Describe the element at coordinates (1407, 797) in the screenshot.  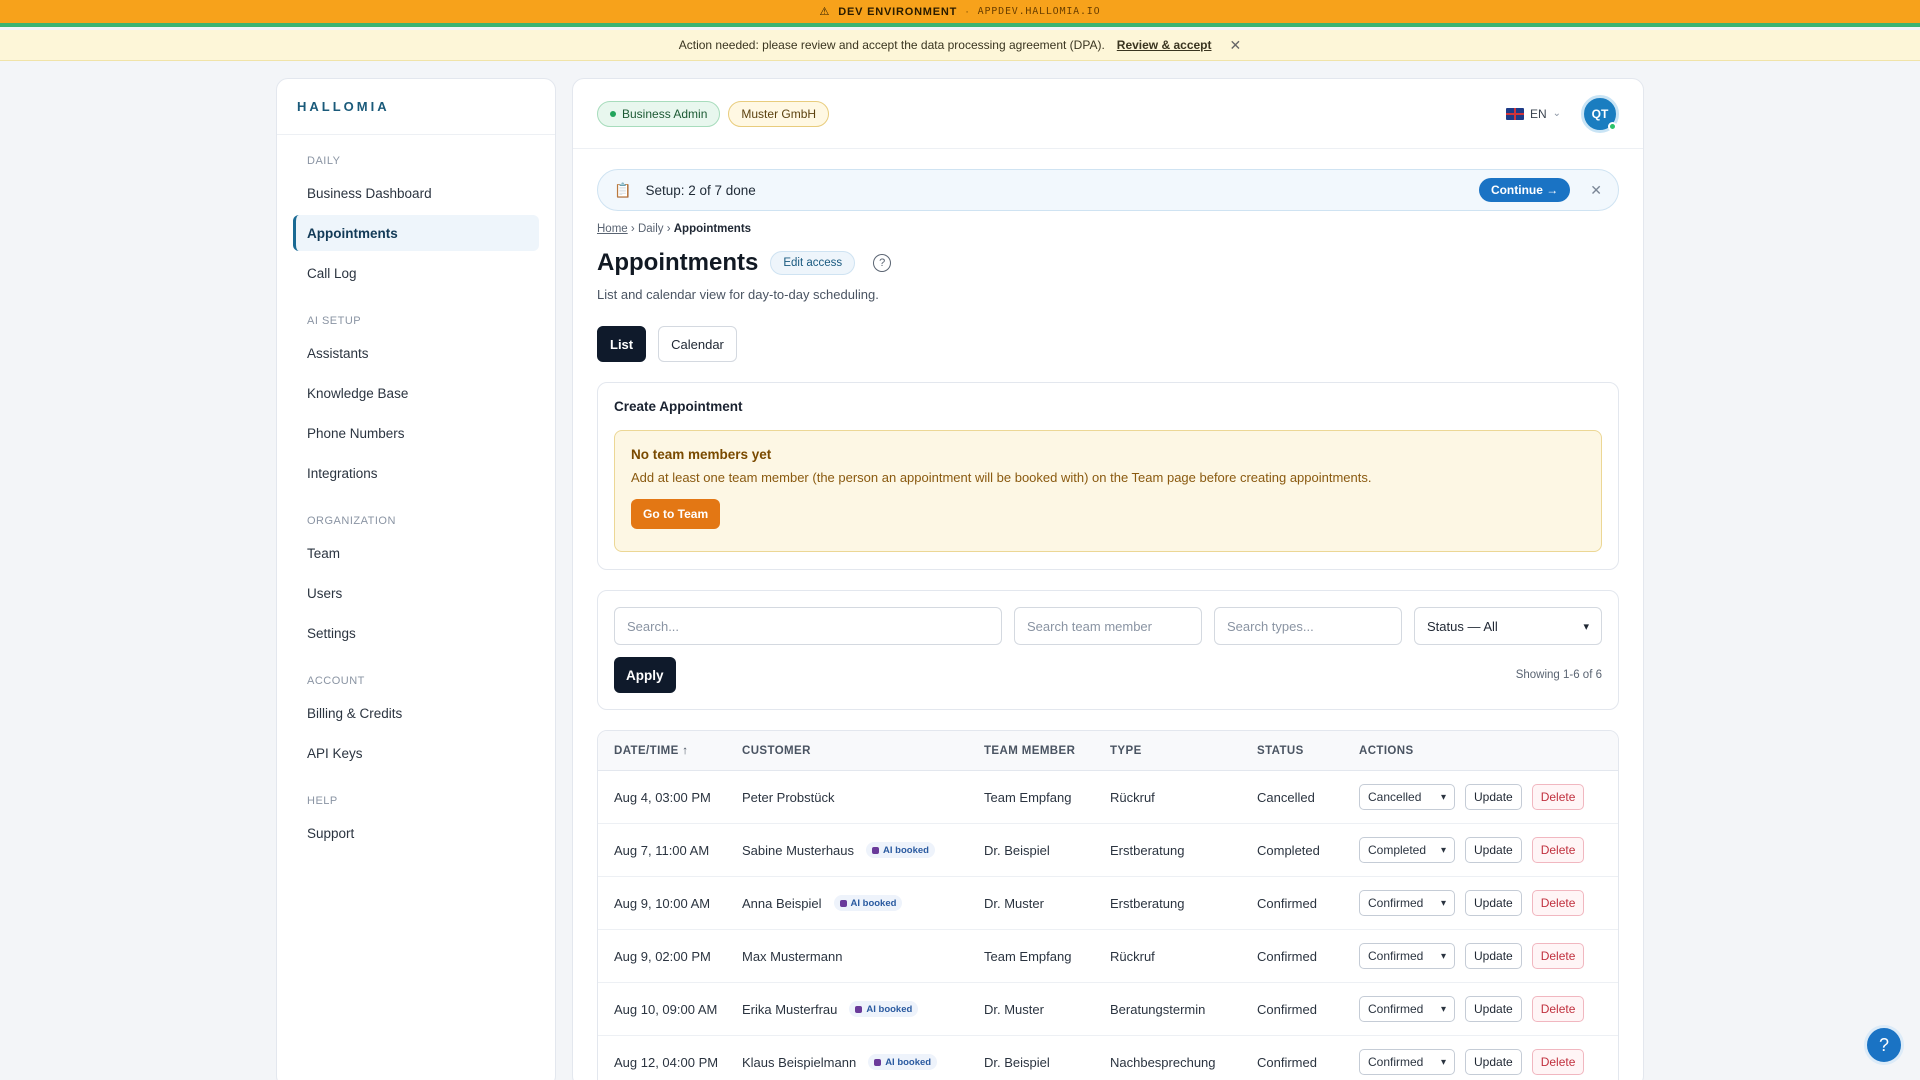
I see `status-dropdown: Cancelled ▾` at that location.